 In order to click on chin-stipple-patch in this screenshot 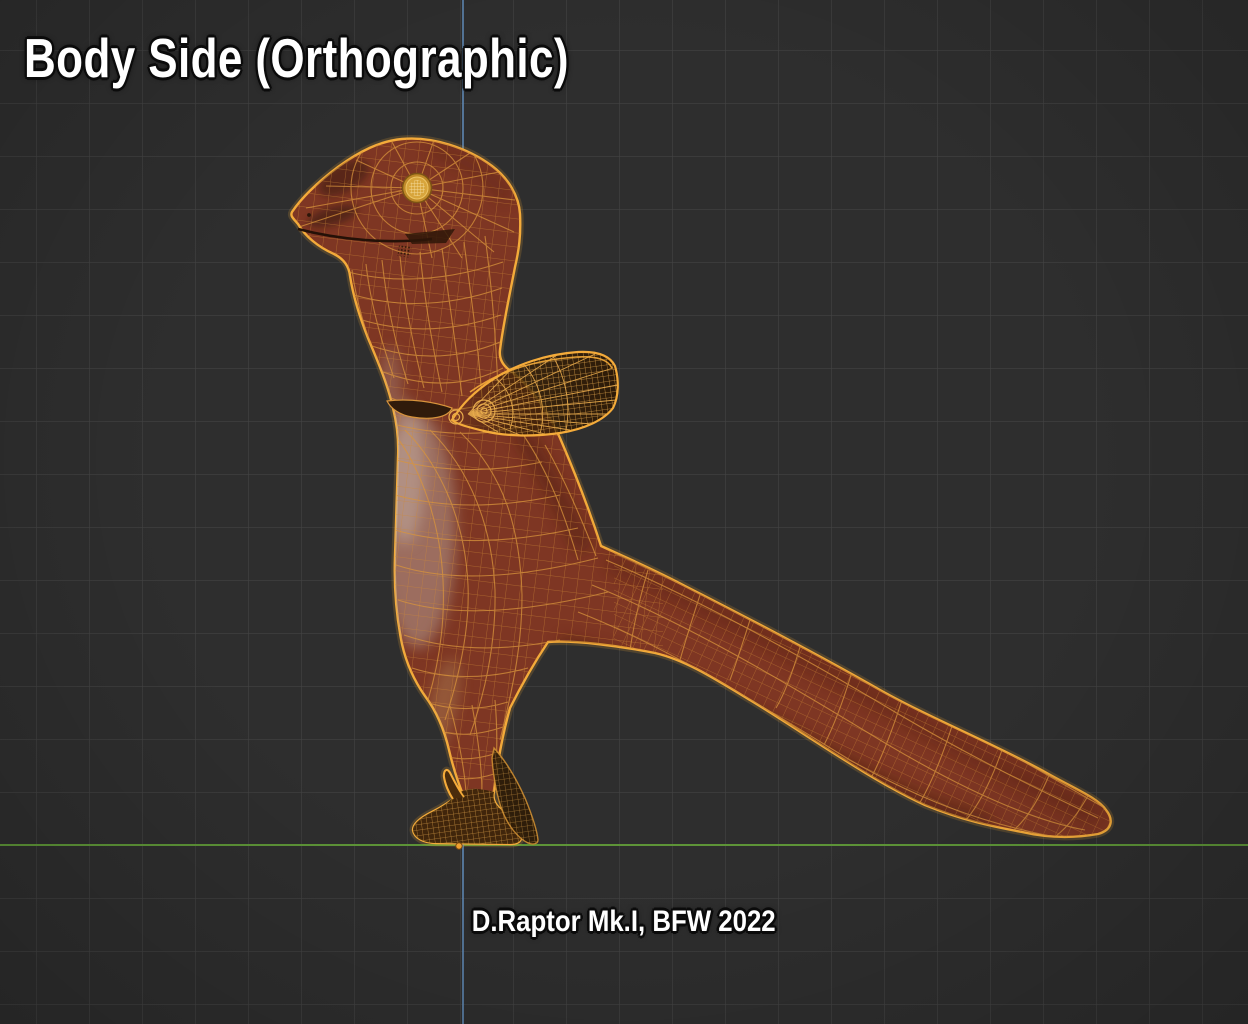, I will do `click(404, 251)`.